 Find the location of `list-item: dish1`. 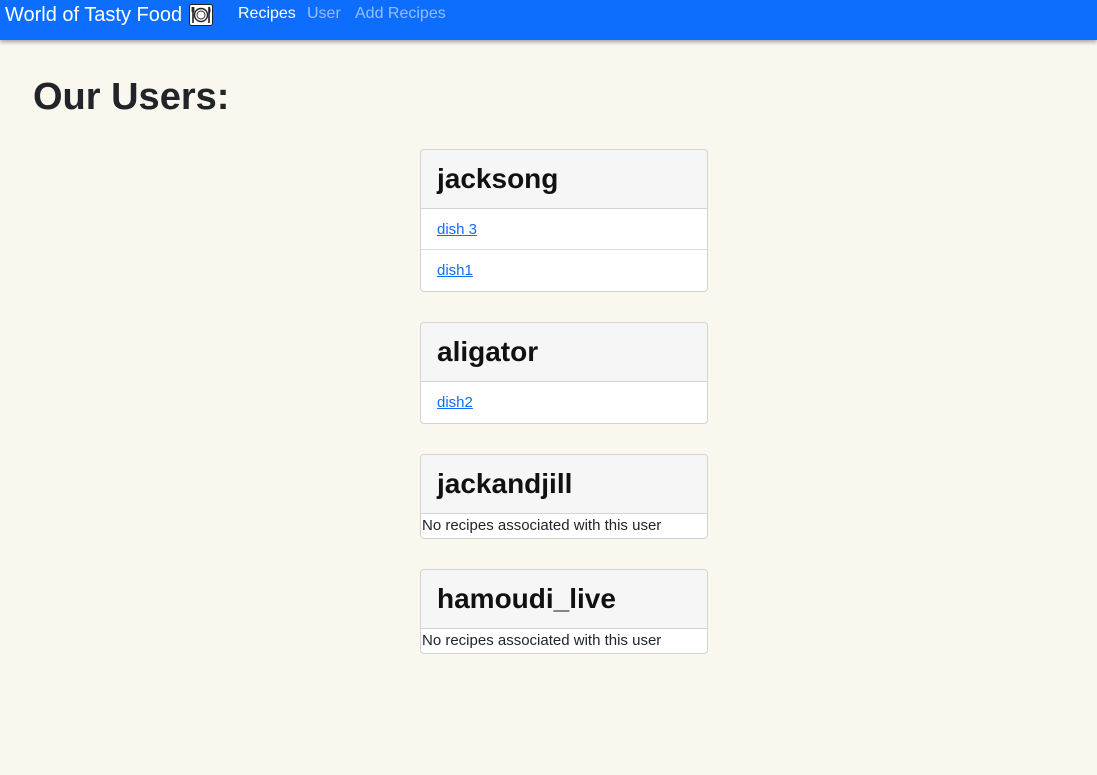

list-item: dish1 is located at coordinates (564, 270).